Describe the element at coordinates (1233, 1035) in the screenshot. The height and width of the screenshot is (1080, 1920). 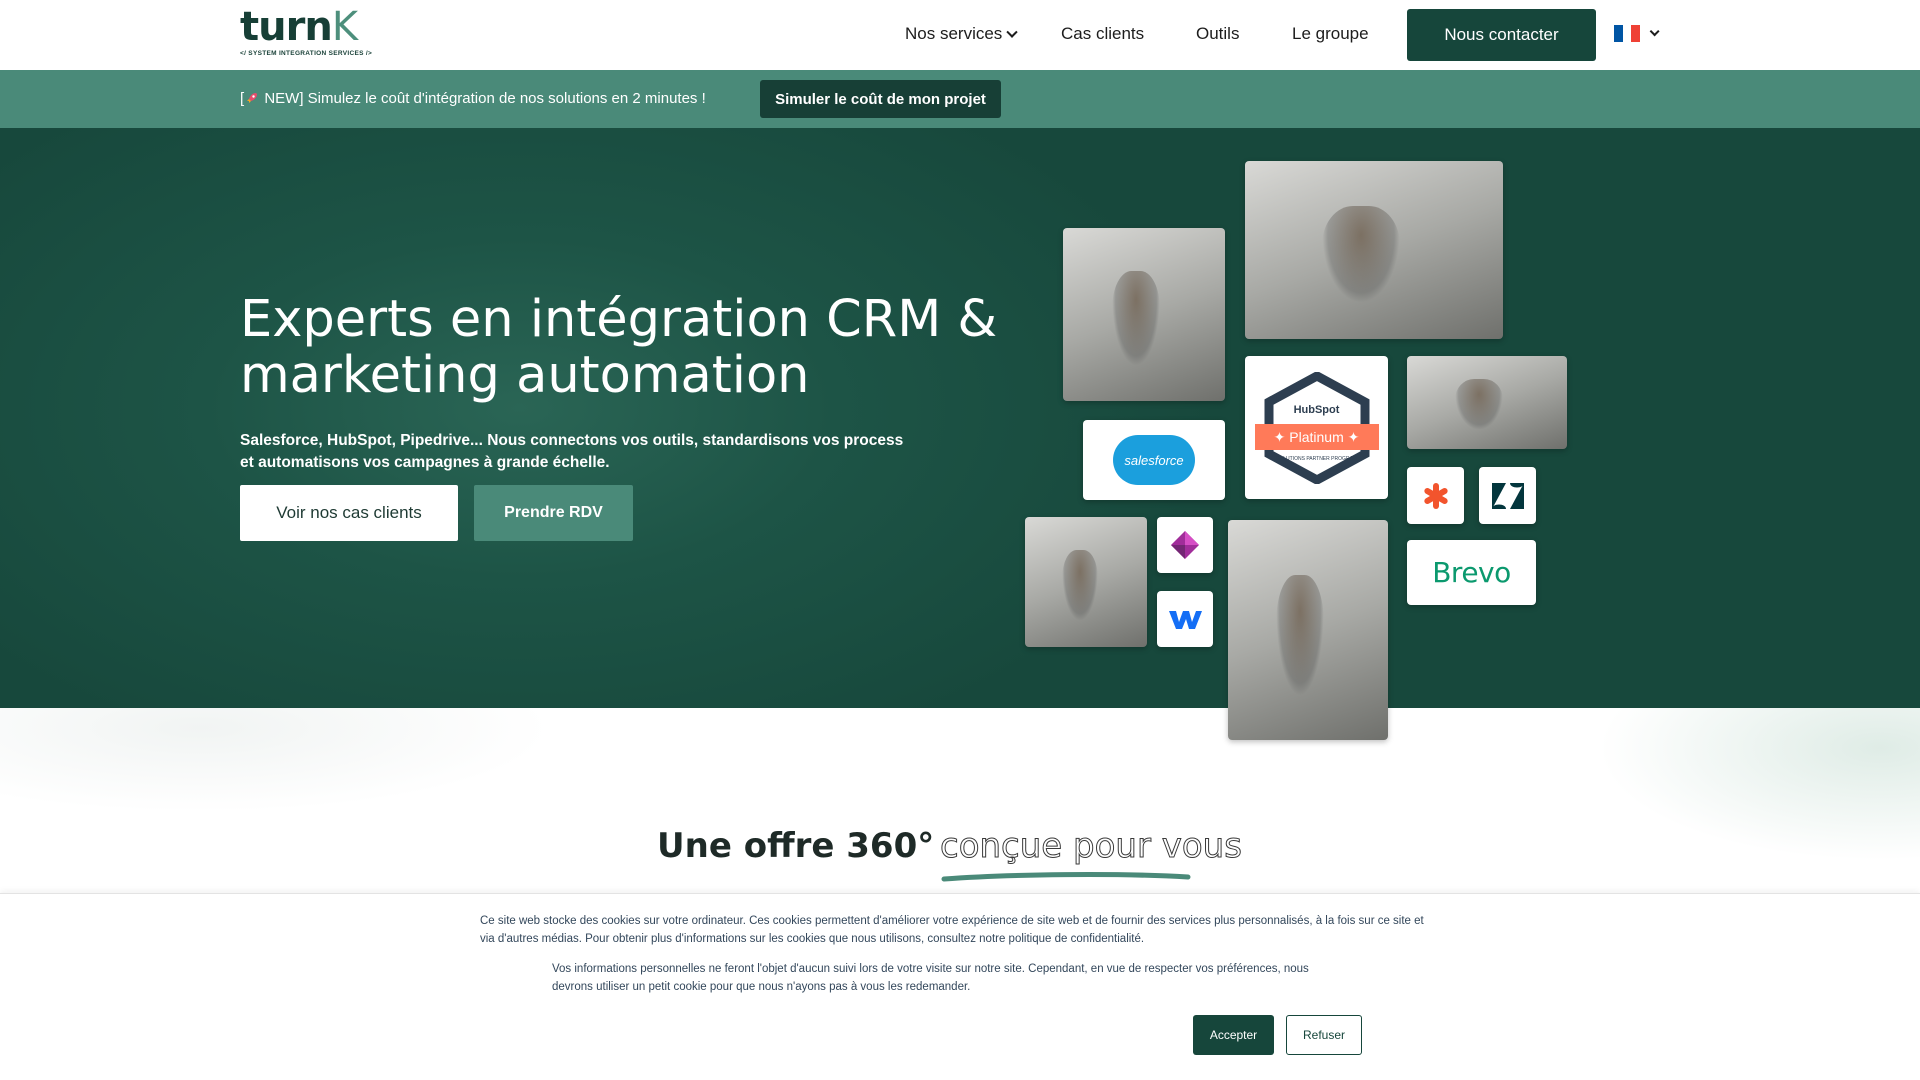
I see `accept-cookies-button: Accepter` at that location.